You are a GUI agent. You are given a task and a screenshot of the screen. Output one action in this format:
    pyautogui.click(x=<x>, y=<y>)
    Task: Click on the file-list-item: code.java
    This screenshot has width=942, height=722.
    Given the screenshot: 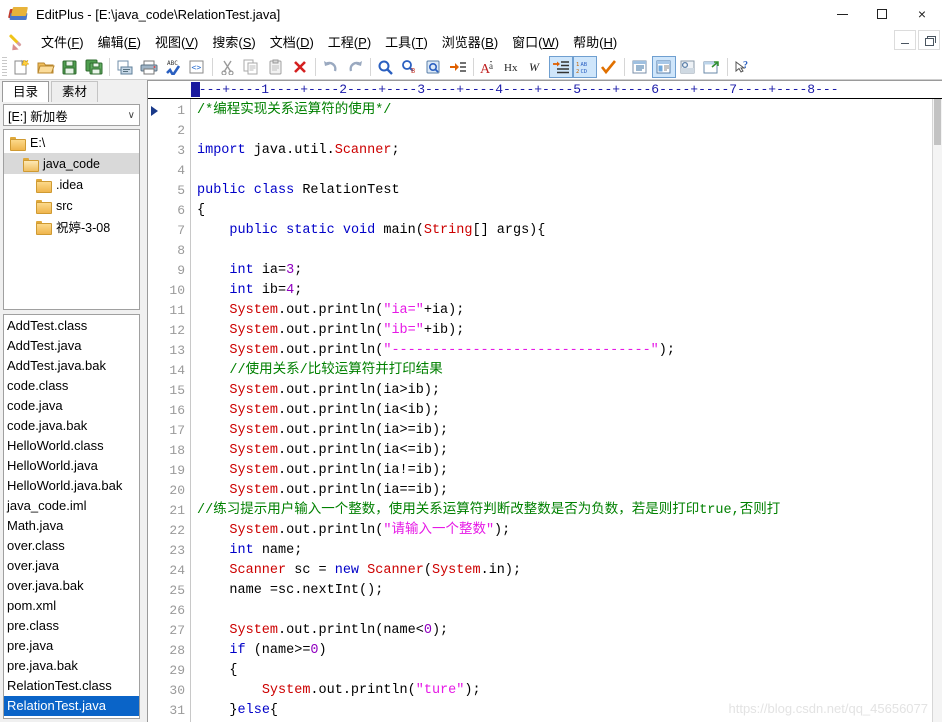 What is the action you would take?
    pyautogui.click(x=71, y=406)
    